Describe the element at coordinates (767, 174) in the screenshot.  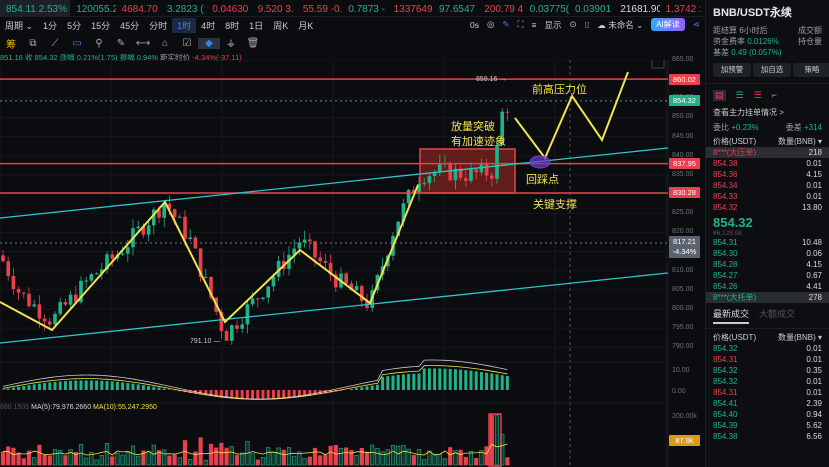
I see `book-row: 854.36 4.15` at that location.